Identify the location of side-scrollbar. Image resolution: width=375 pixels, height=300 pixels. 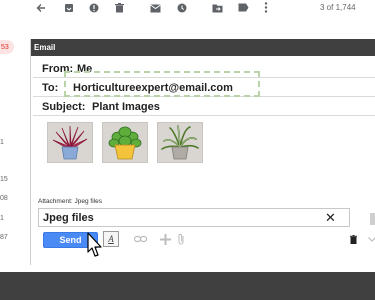
(372, 219).